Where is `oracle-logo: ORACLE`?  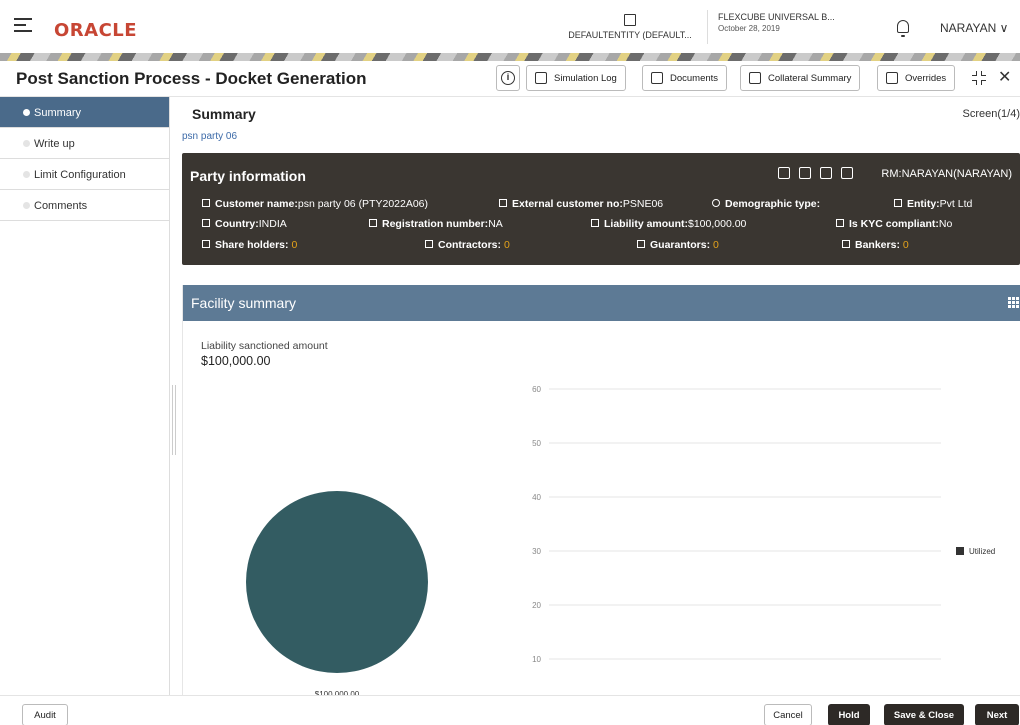
oracle-logo: ORACLE is located at coordinates (96, 30).